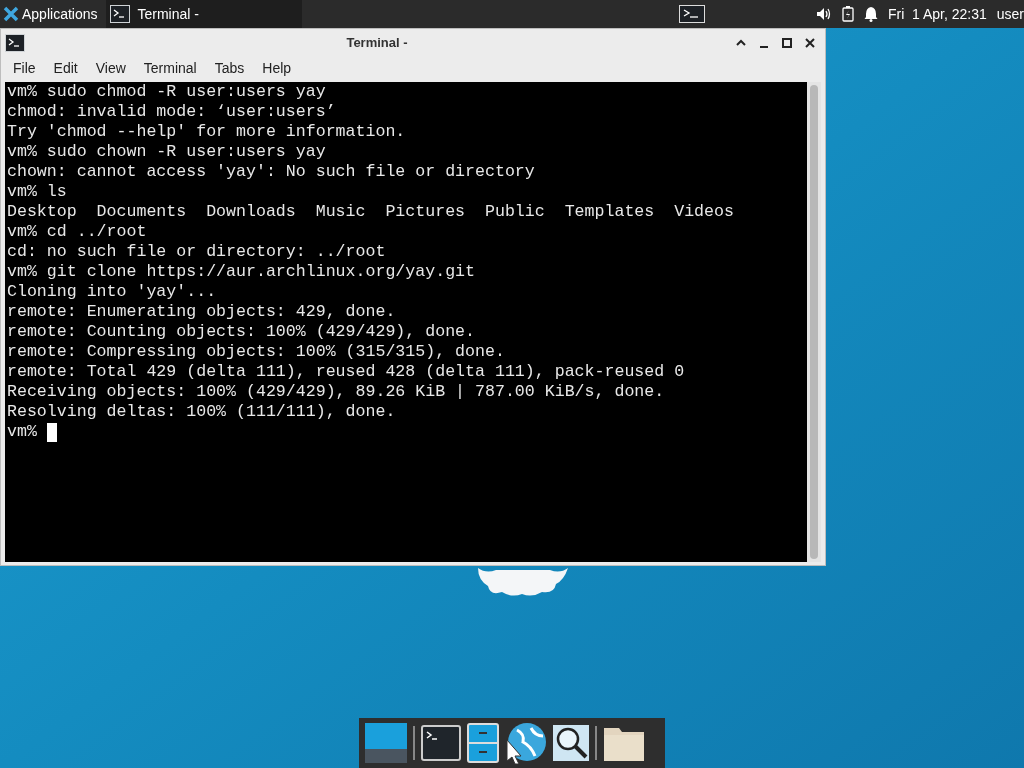  Describe the element at coordinates (823, 14) in the screenshot. I see `volume-icon` at that location.